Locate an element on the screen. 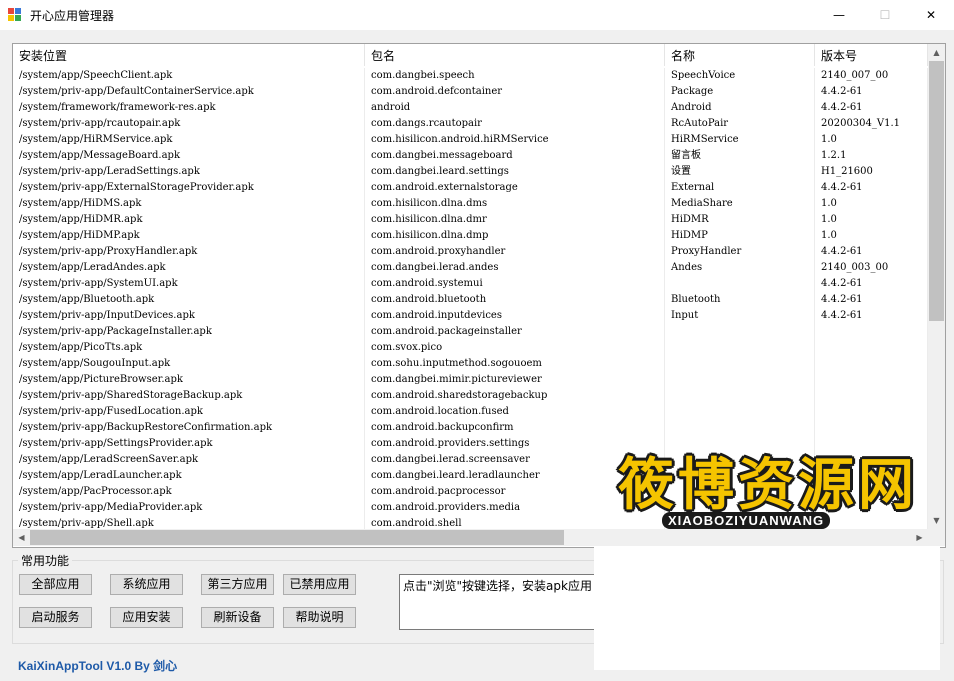  cell-install-path: /system/app/LeradScreenSaver.apk is located at coordinates (189, 460).